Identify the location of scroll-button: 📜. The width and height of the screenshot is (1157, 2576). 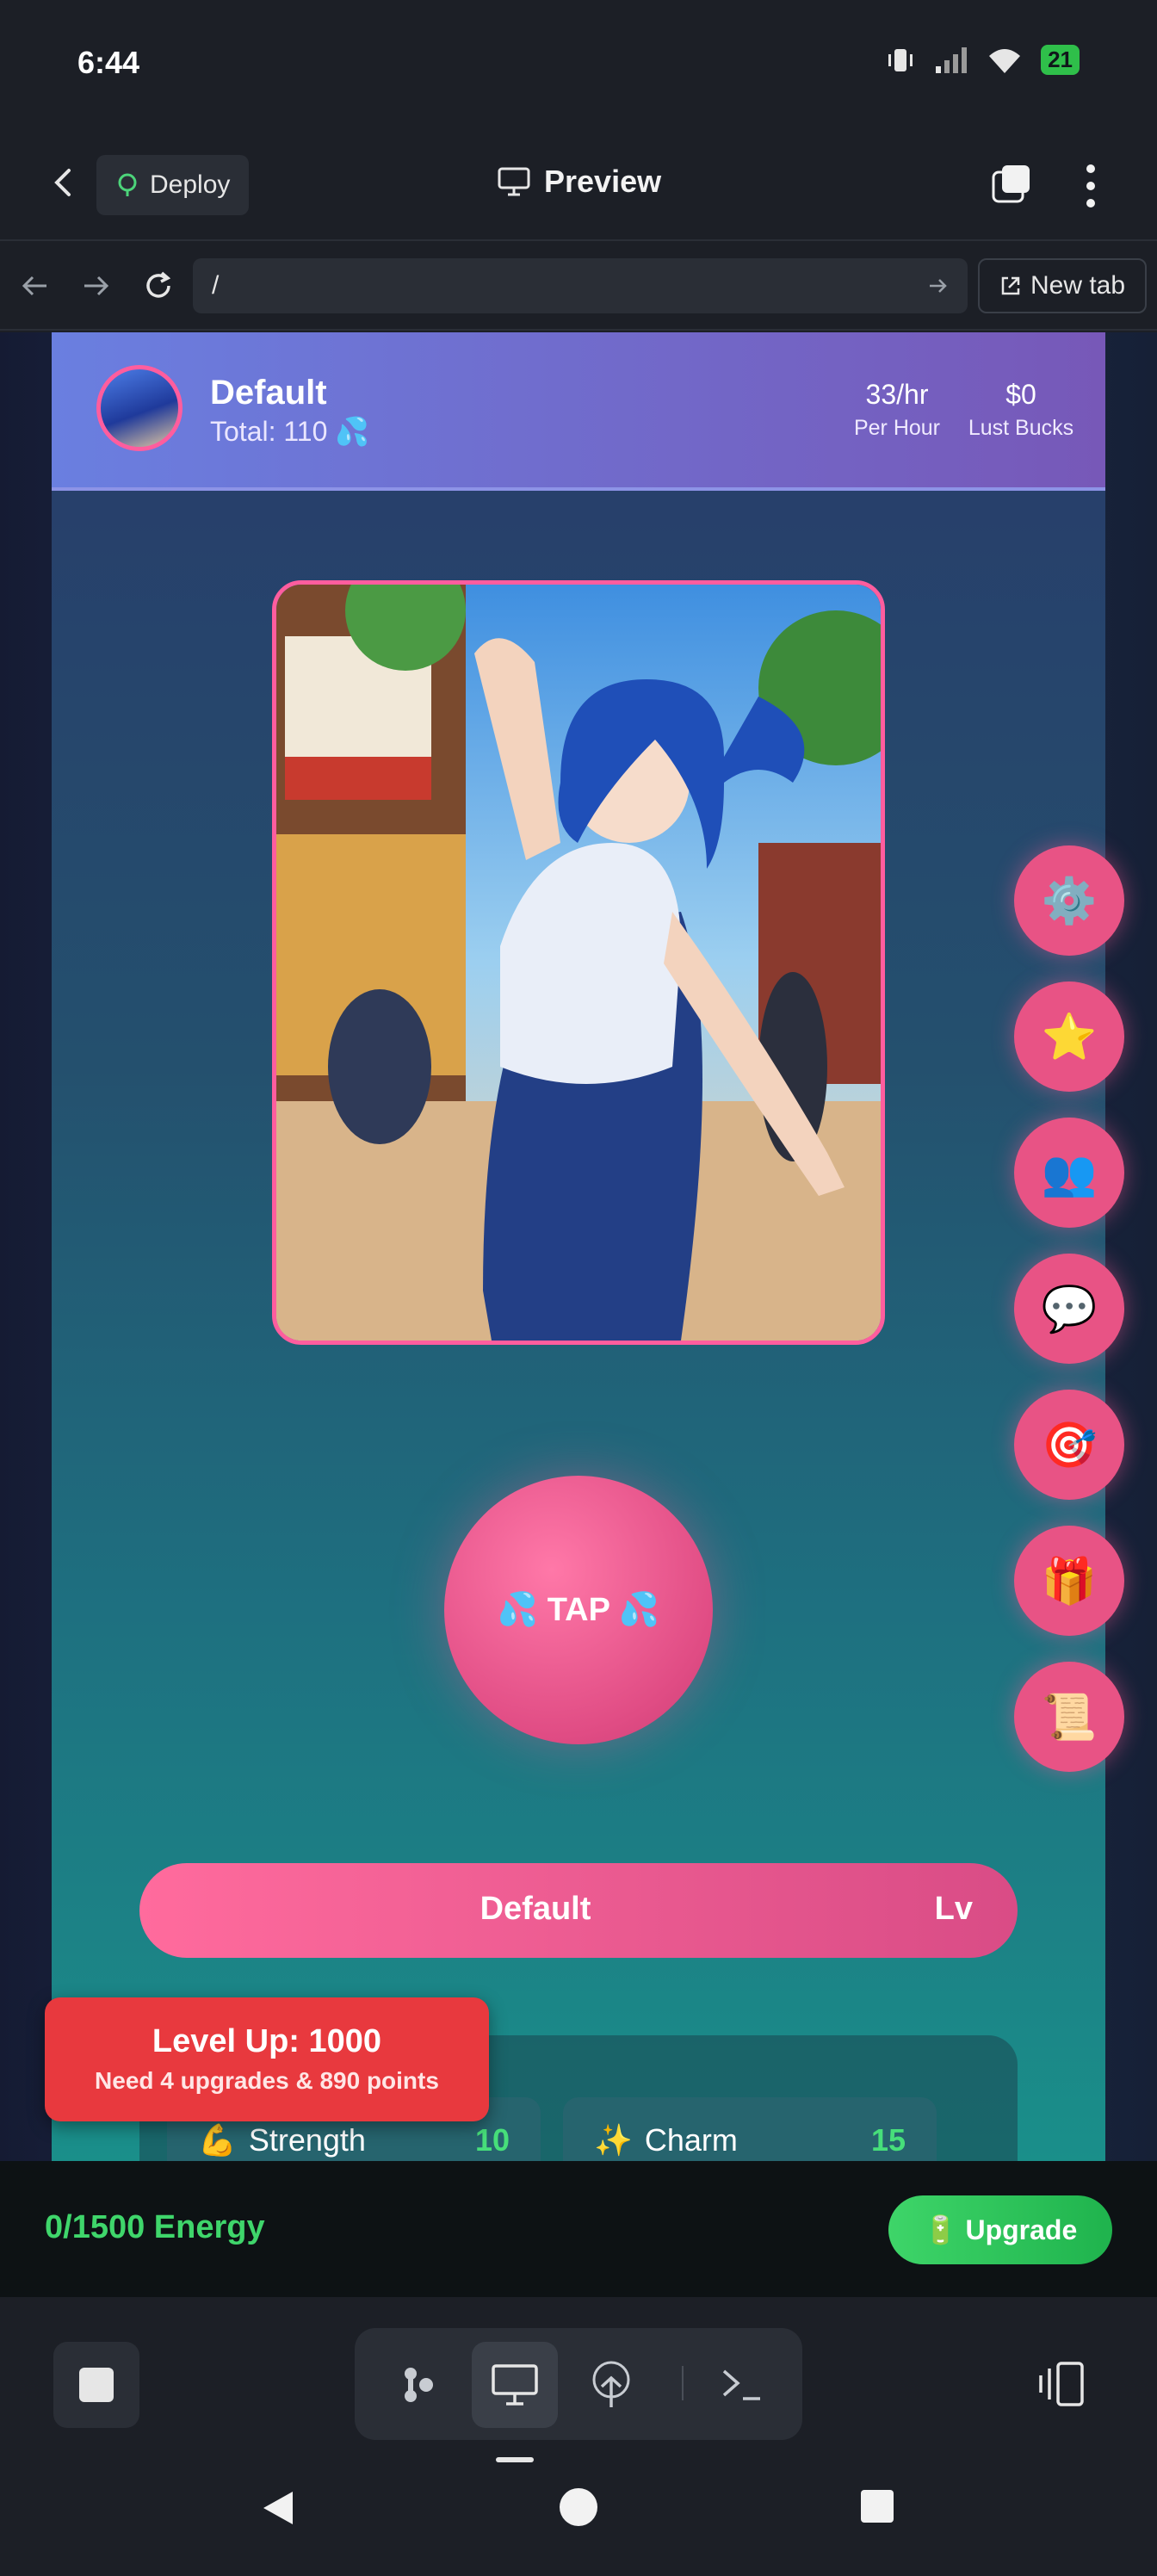
(1069, 1717).